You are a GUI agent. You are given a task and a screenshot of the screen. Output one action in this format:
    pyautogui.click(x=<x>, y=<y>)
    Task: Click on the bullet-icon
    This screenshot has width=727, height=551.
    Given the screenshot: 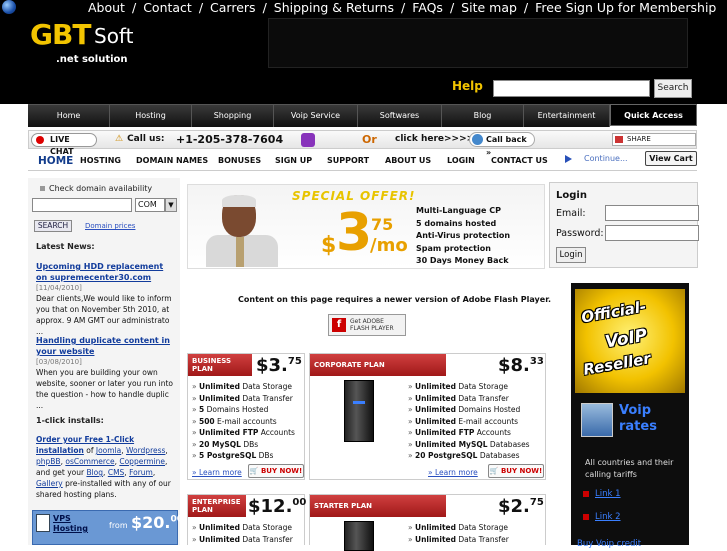 What is the action you would take?
    pyautogui.click(x=42, y=188)
    